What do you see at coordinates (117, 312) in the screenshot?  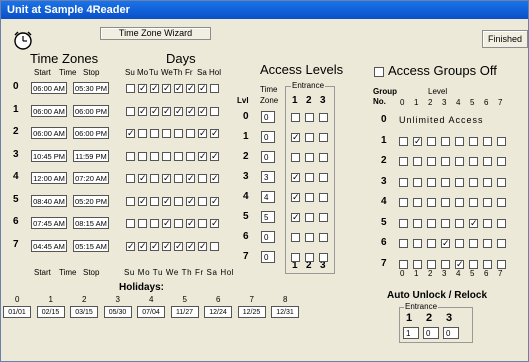 I see `holiday-date-field: 05/30` at bounding box center [117, 312].